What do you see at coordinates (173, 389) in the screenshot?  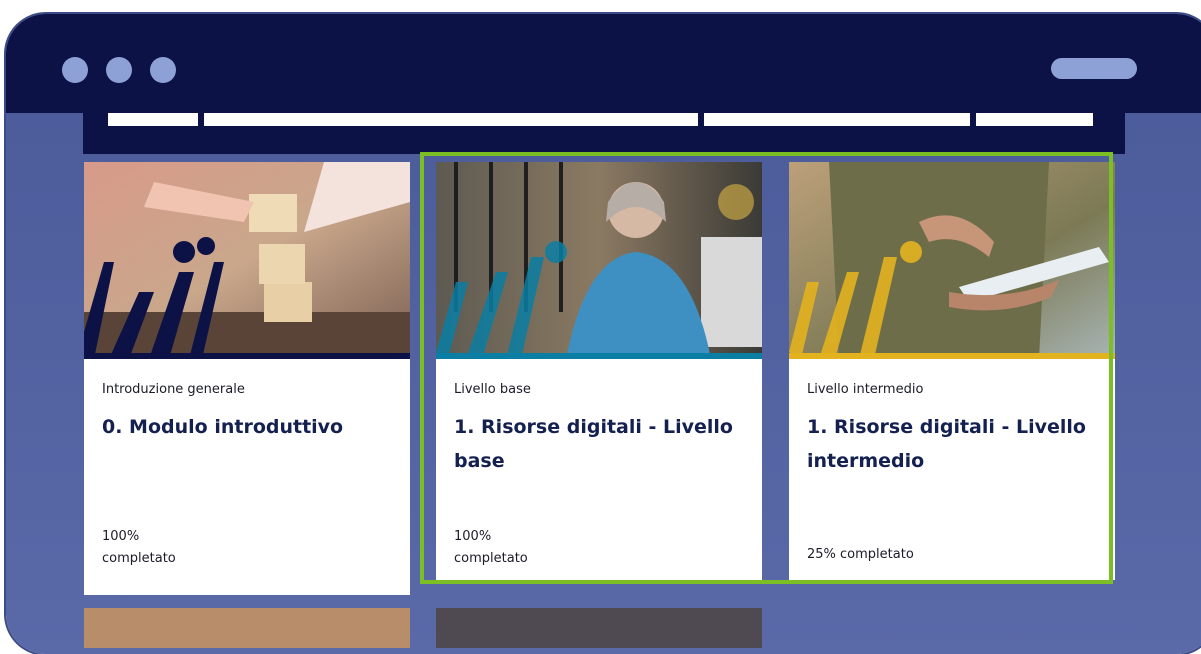 I see `course-category: Introduzione generale` at bounding box center [173, 389].